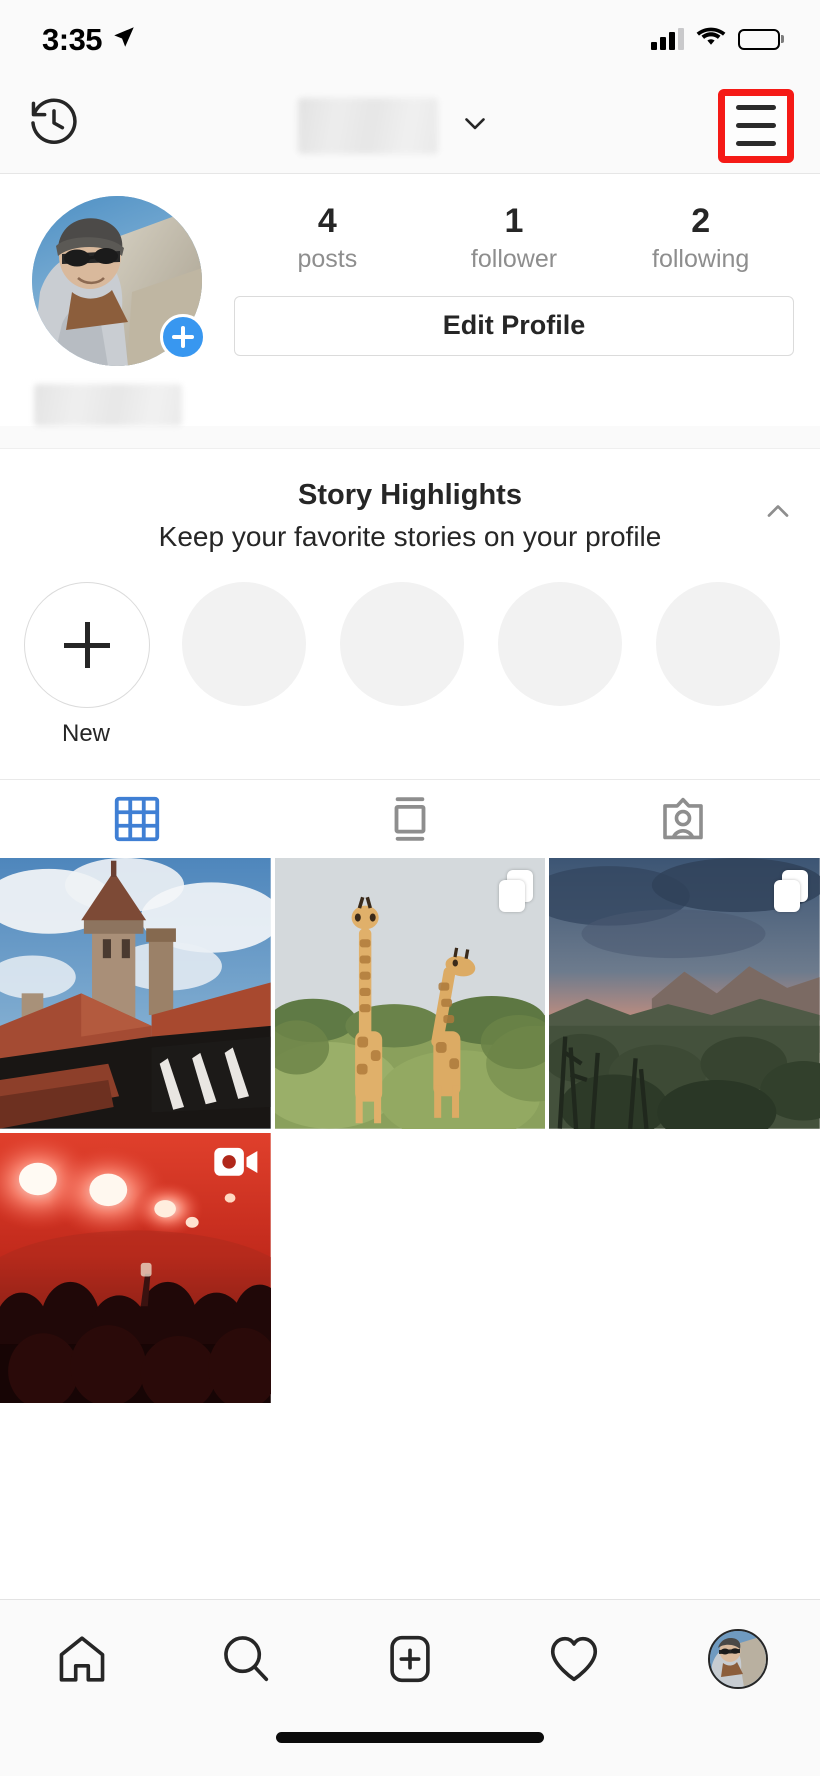  I want to click on stat-posts: 4 posts, so click(327, 239).